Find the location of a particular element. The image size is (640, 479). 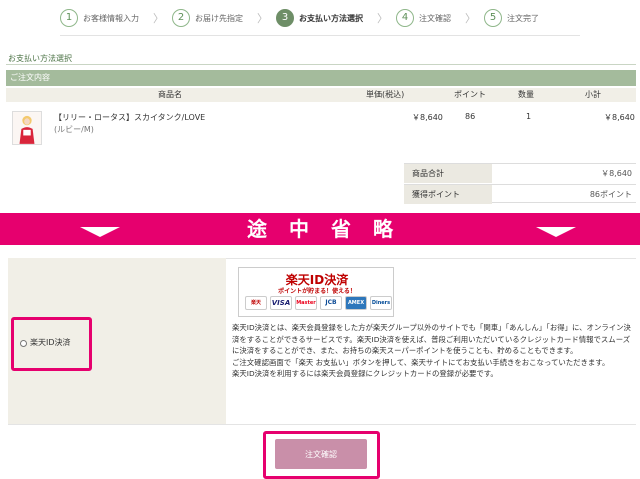

rakuten-id-label: 楽天ID決済 is located at coordinates (50, 342).